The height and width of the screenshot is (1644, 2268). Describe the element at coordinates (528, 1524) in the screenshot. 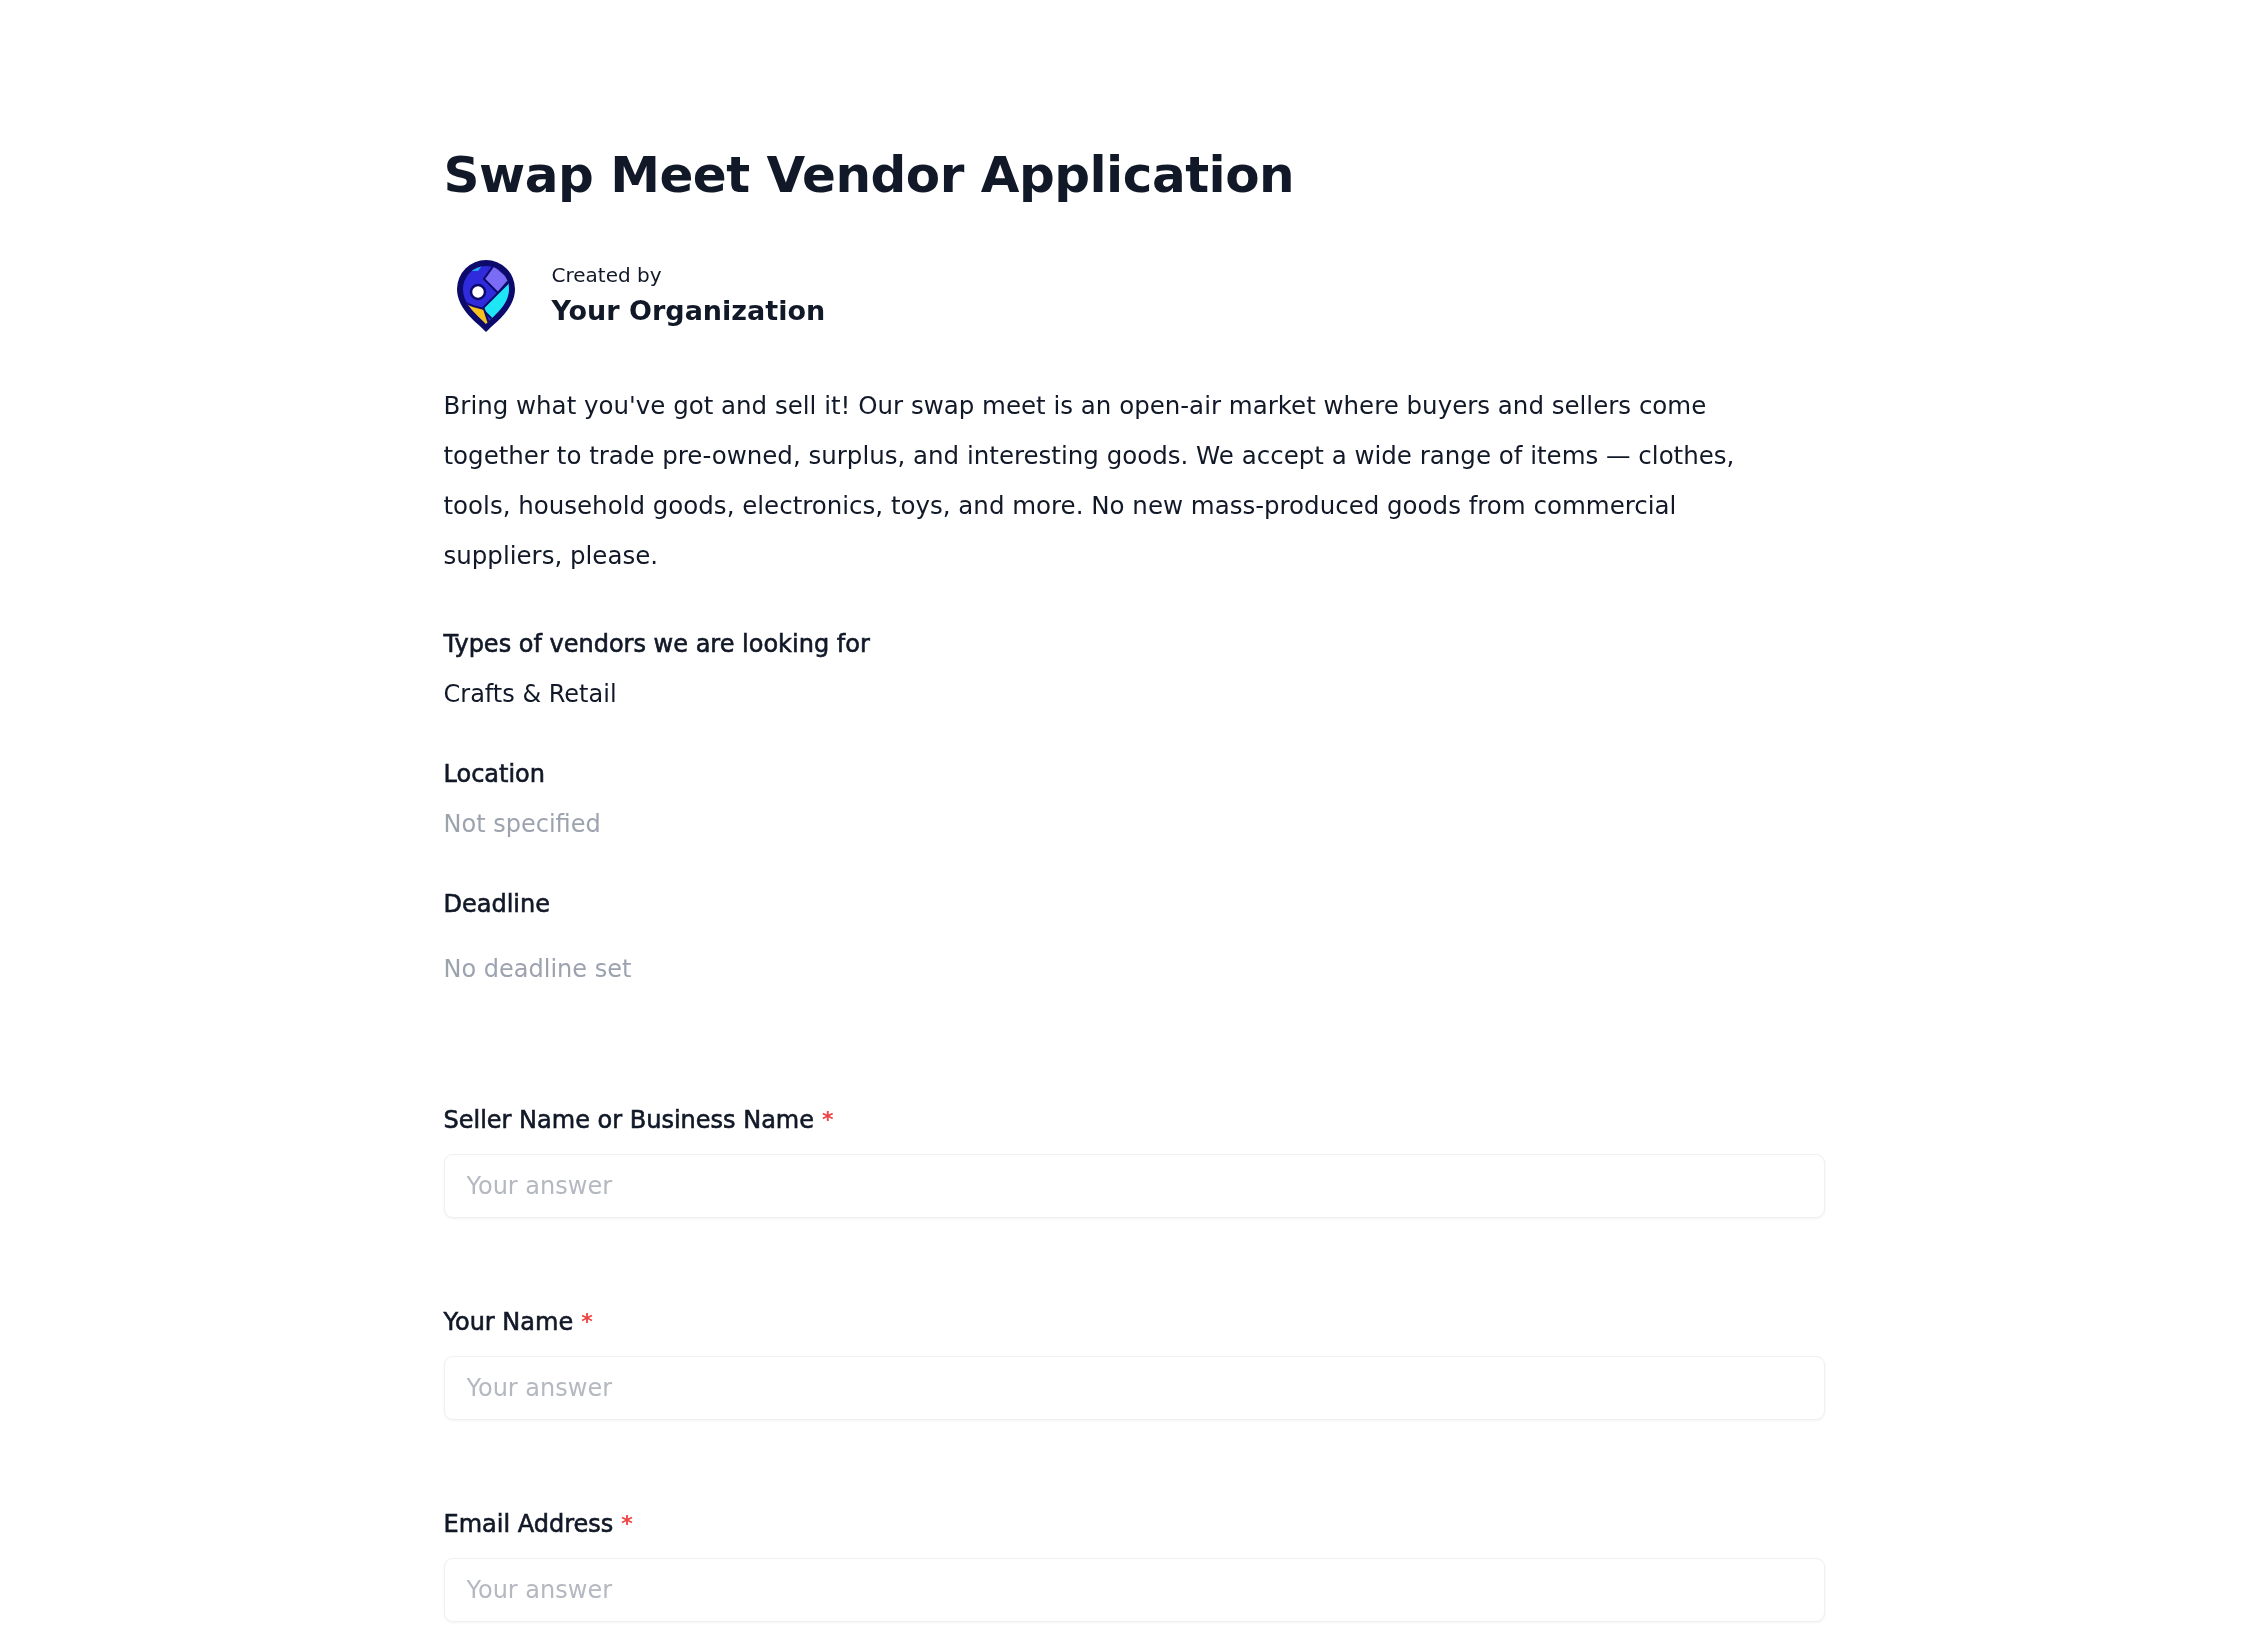

I see `question-label: Email Address` at that location.